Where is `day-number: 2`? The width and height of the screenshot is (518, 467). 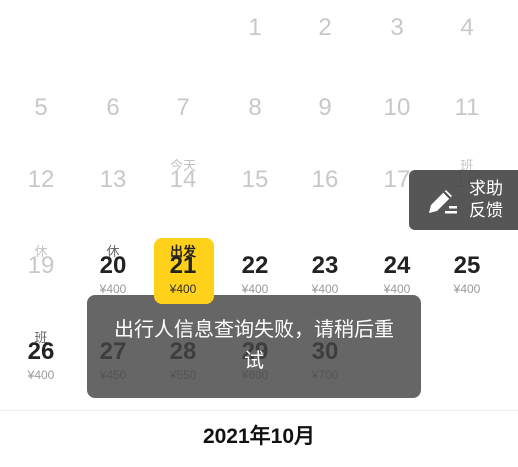 day-number: 2 is located at coordinates (325, 27).